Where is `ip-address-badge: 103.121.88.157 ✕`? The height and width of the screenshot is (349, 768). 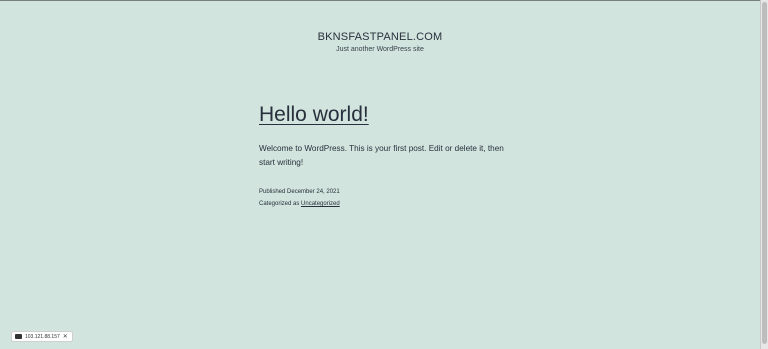
ip-address-badge: 103.121.88.157 ✕ is located at coordinates (42, 336).